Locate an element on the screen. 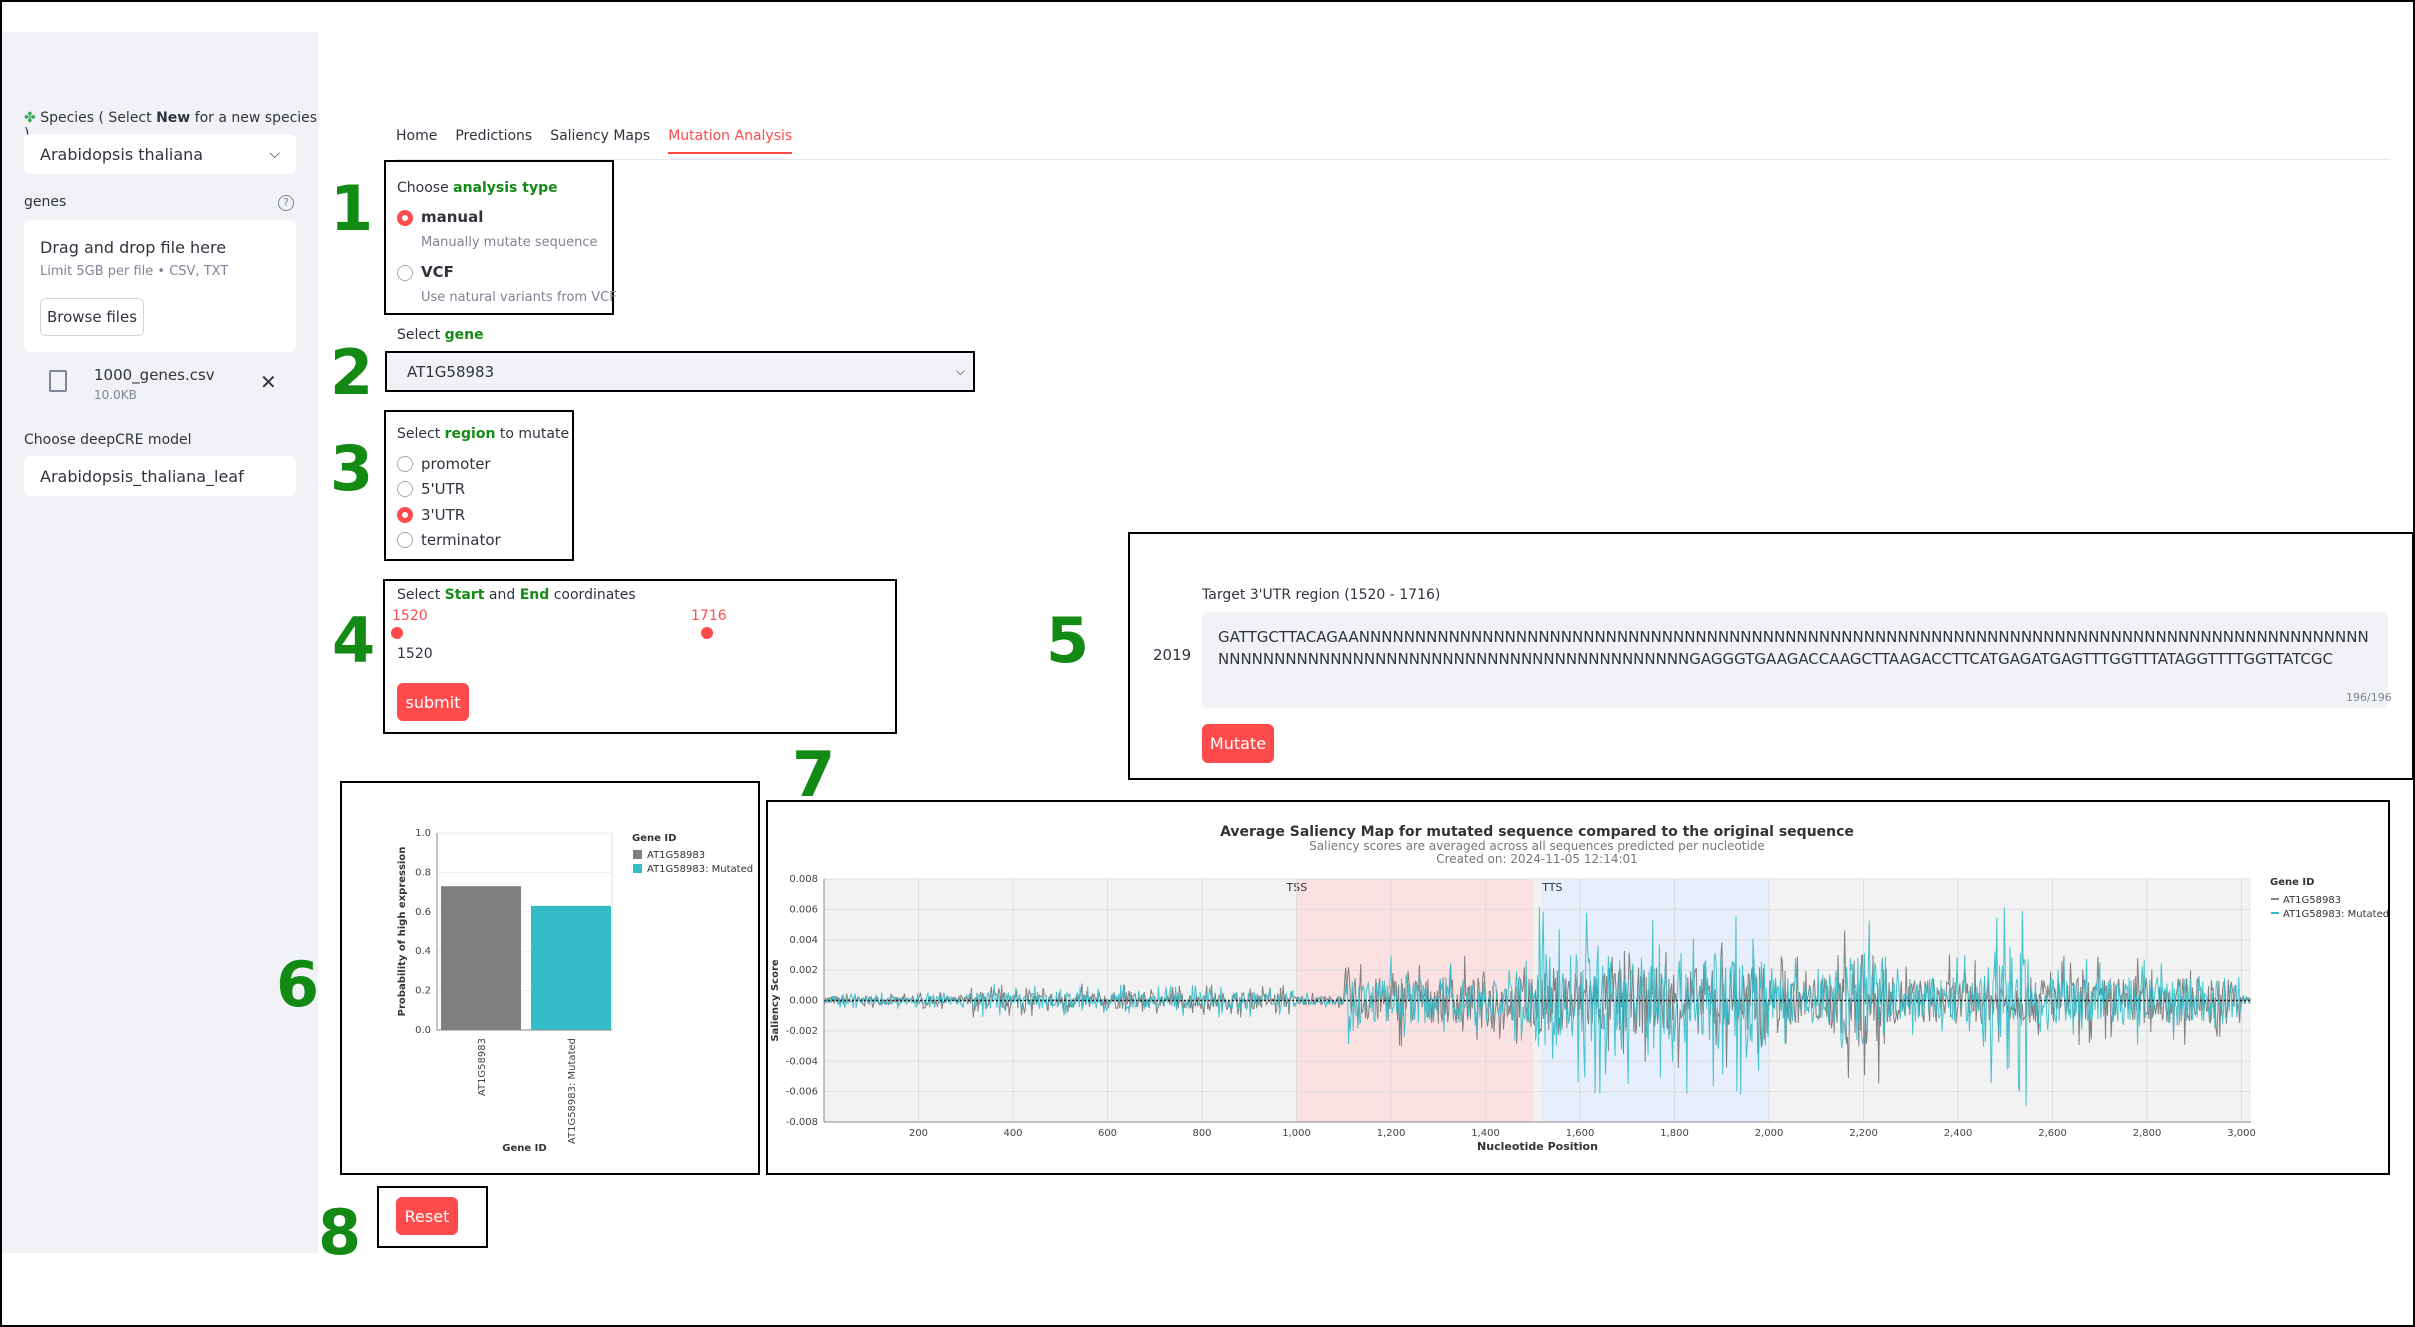  bar-legend-swatch is located at coordinates (637, 868).